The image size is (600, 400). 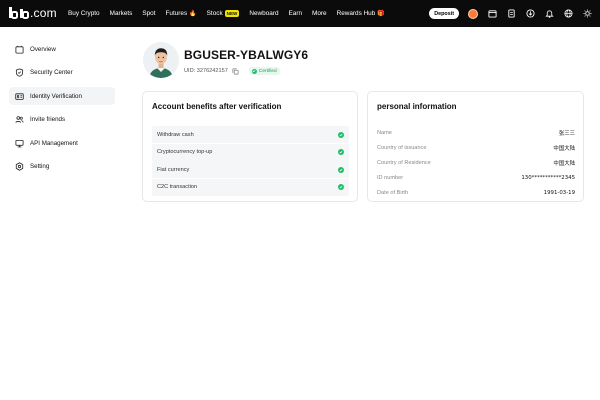 I want to click on globe-icon, so click(x=568, y=14).